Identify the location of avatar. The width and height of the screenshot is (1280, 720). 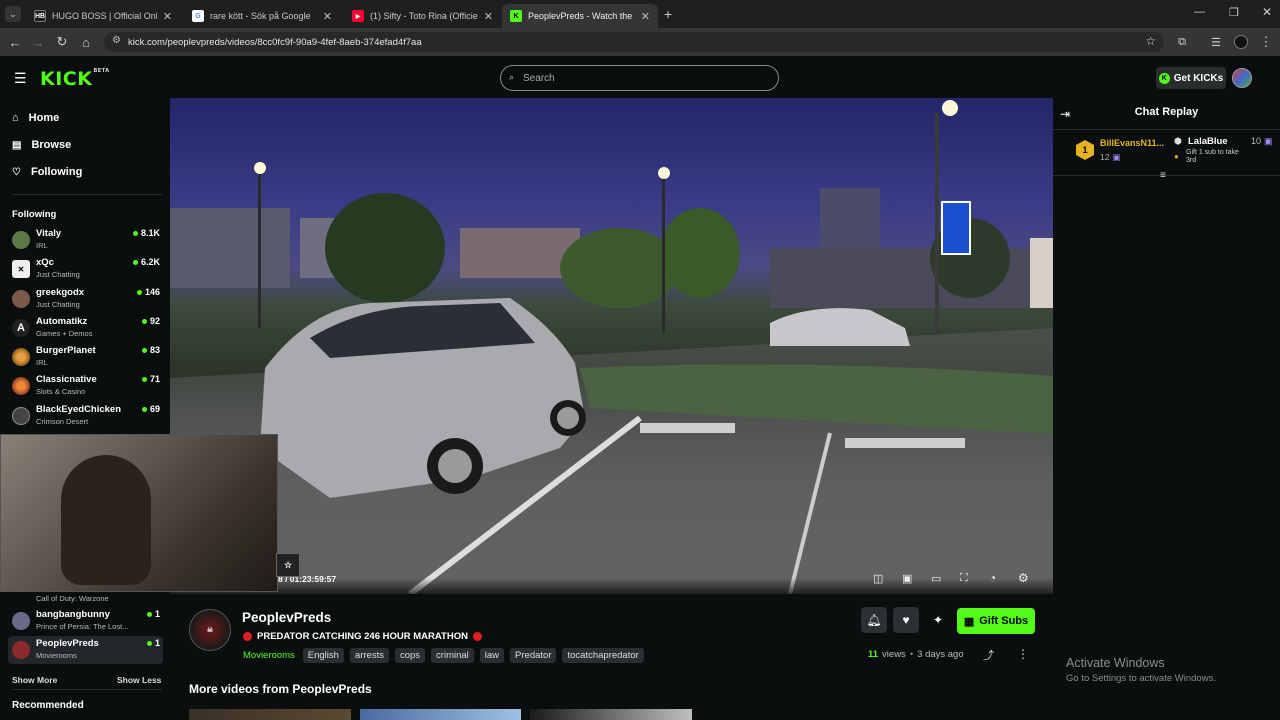
(21, 357).